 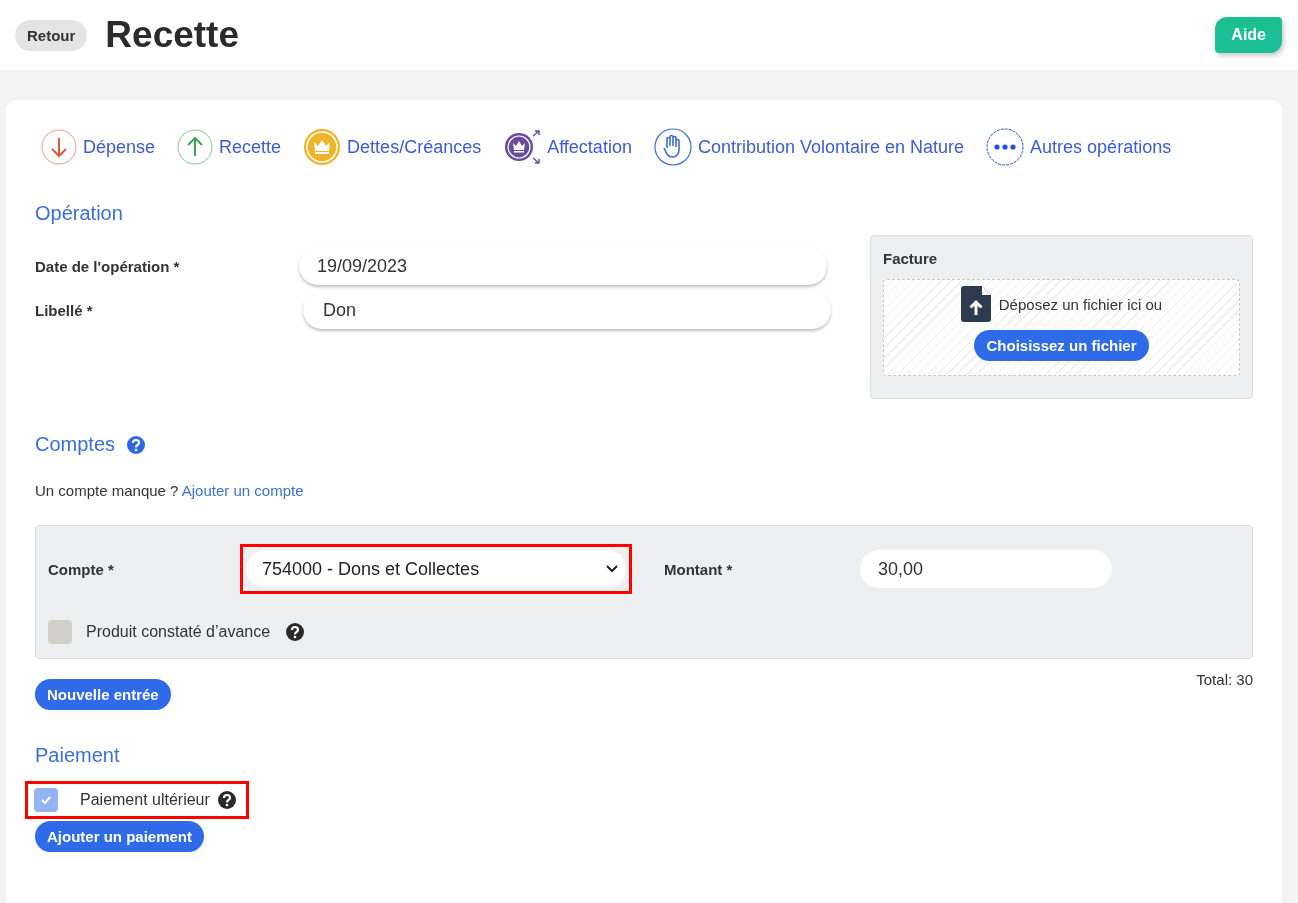 What do you see at coordinates (699, 569) in the screenshot?
I see `field-label: Montant *` at bounding box center [699, 569].